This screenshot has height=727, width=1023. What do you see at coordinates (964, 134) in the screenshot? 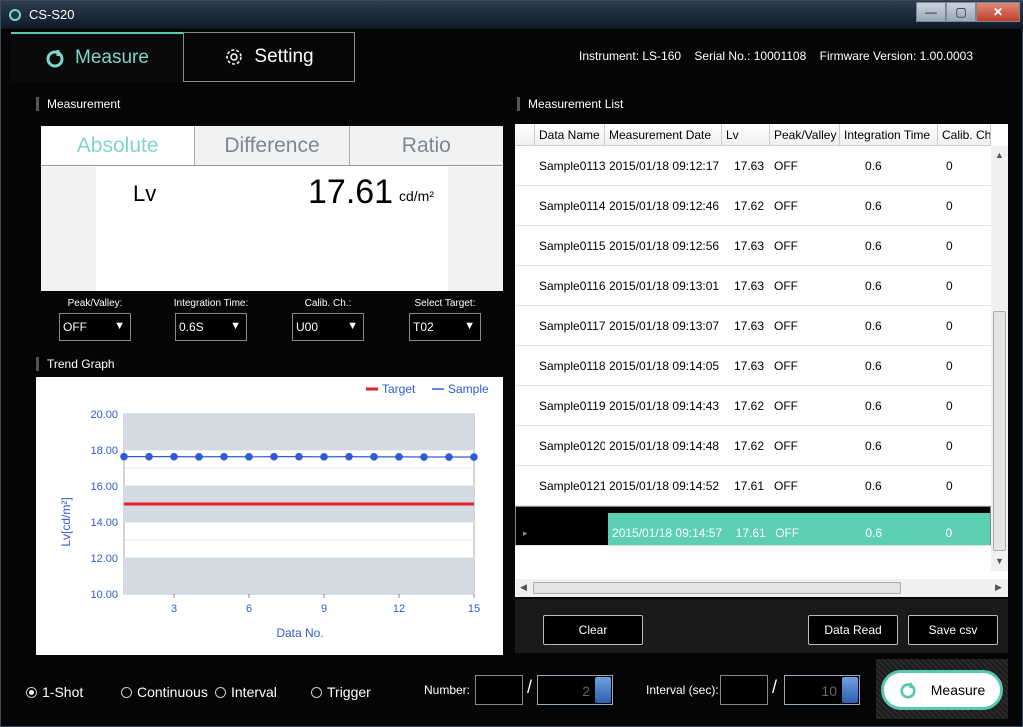
I see `col-calib-ch: Calib. Ch` at bounding box center [964, 134].